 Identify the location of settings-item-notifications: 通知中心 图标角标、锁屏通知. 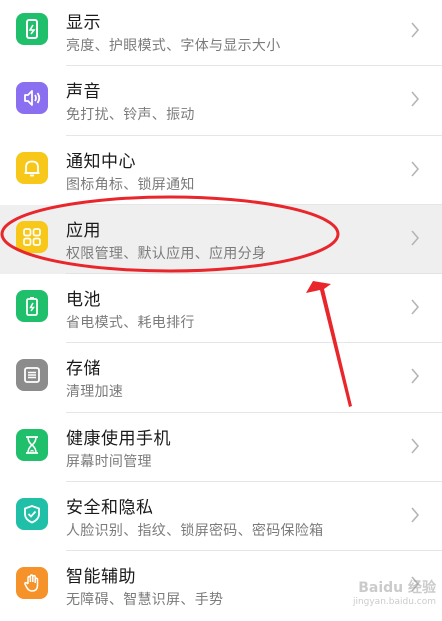
(221, 170).